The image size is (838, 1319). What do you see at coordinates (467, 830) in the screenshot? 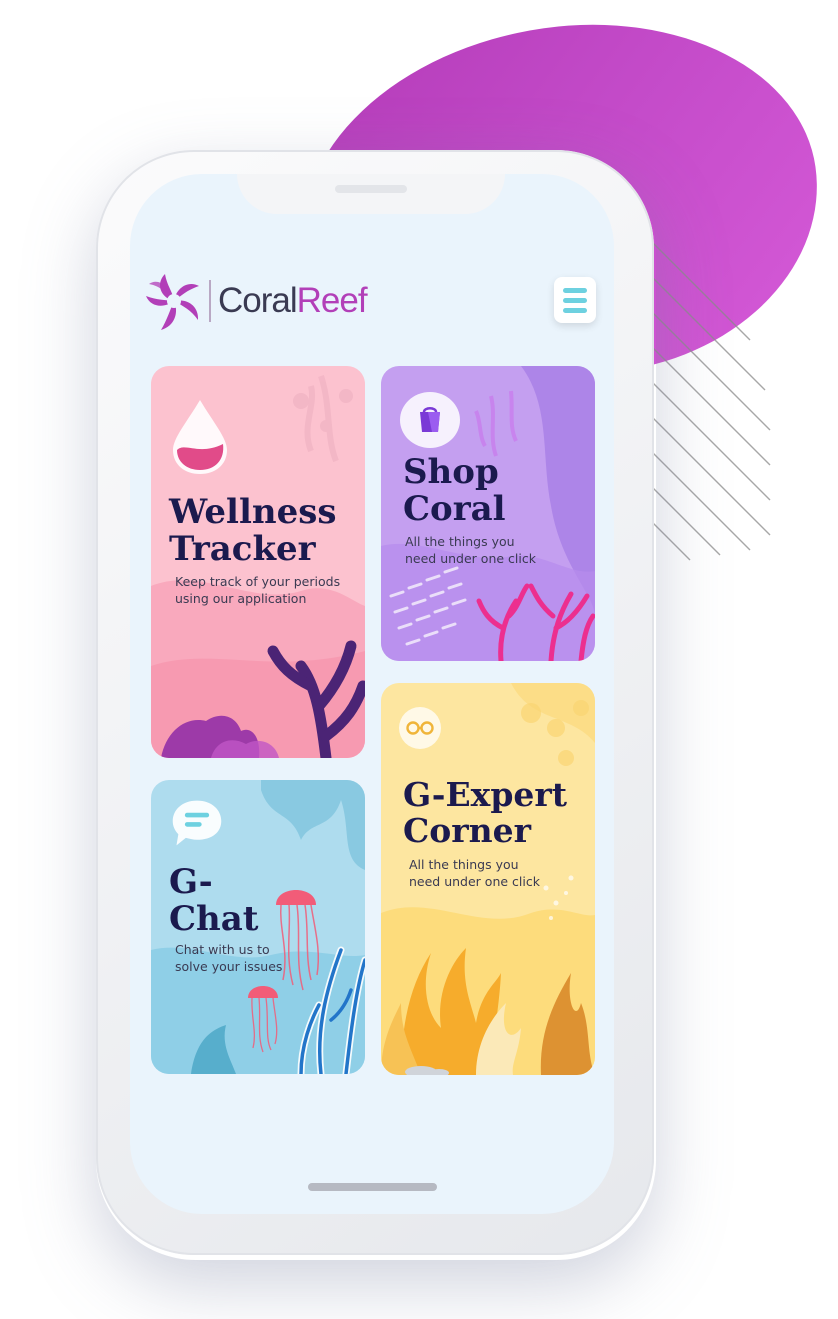
I see `expert-title-line2: Corner` at bounding box center [467, 830].